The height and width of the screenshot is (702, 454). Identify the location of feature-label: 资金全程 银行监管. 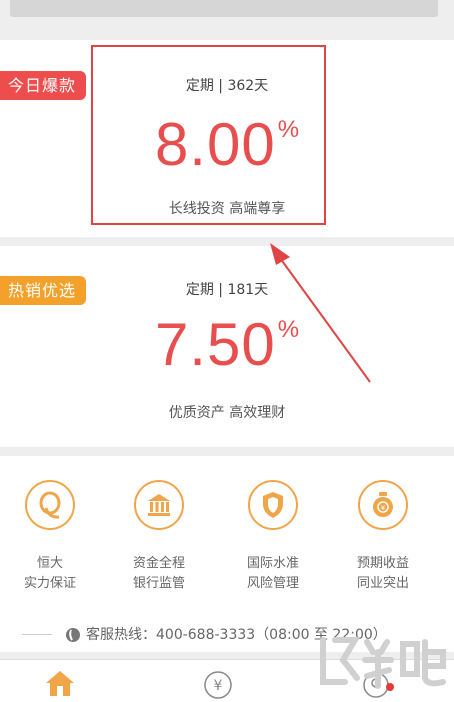
(158, 573).